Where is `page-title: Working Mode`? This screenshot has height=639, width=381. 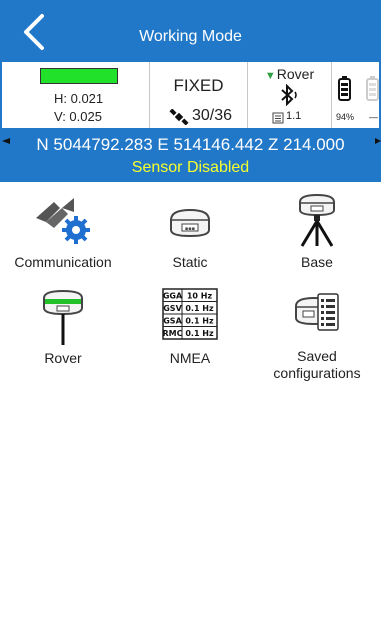 page-title: Working Mode is located at coordinates (190, 36).